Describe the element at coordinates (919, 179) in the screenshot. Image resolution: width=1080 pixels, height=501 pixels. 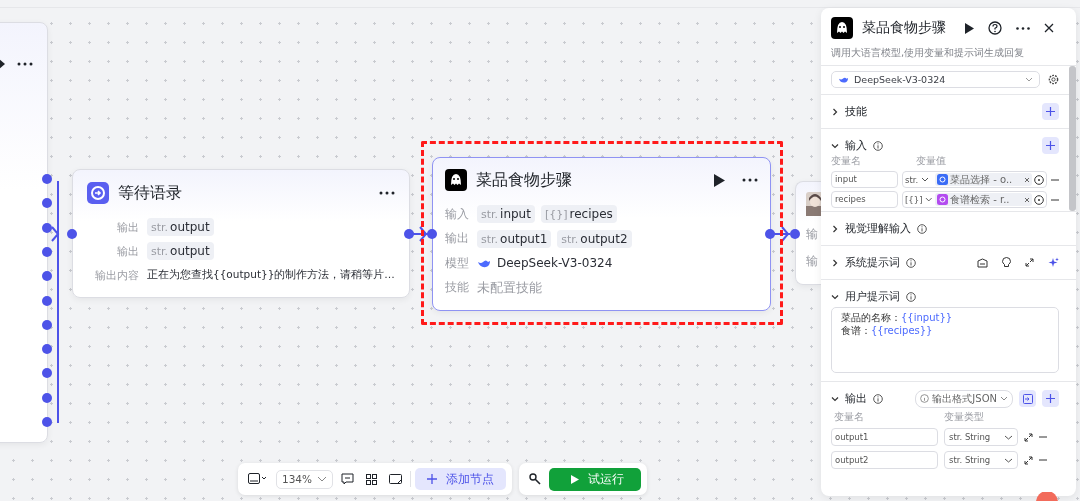
I see `type-select: str.` at that location.